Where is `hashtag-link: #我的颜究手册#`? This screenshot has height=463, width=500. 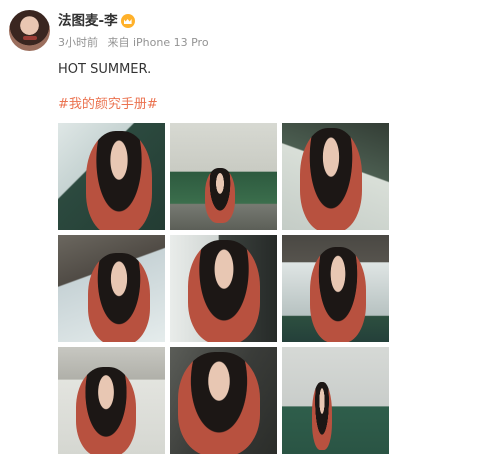 hashtag-link: #我的颜究手册# is located at coordinates (108, 105).